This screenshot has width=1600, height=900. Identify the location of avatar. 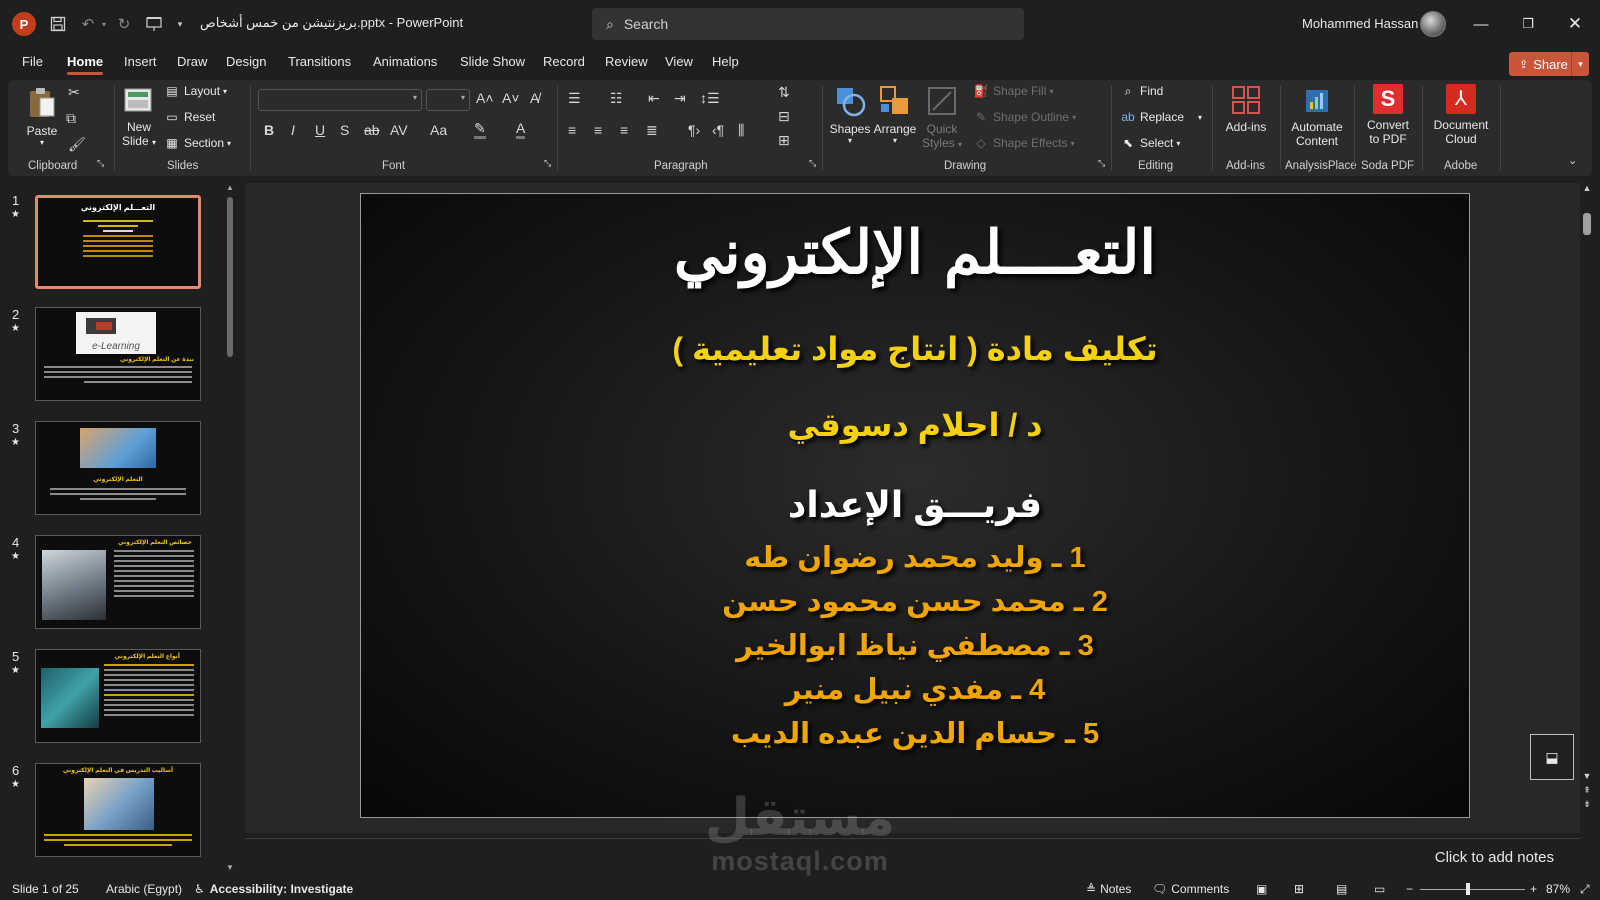
(1433, 24).